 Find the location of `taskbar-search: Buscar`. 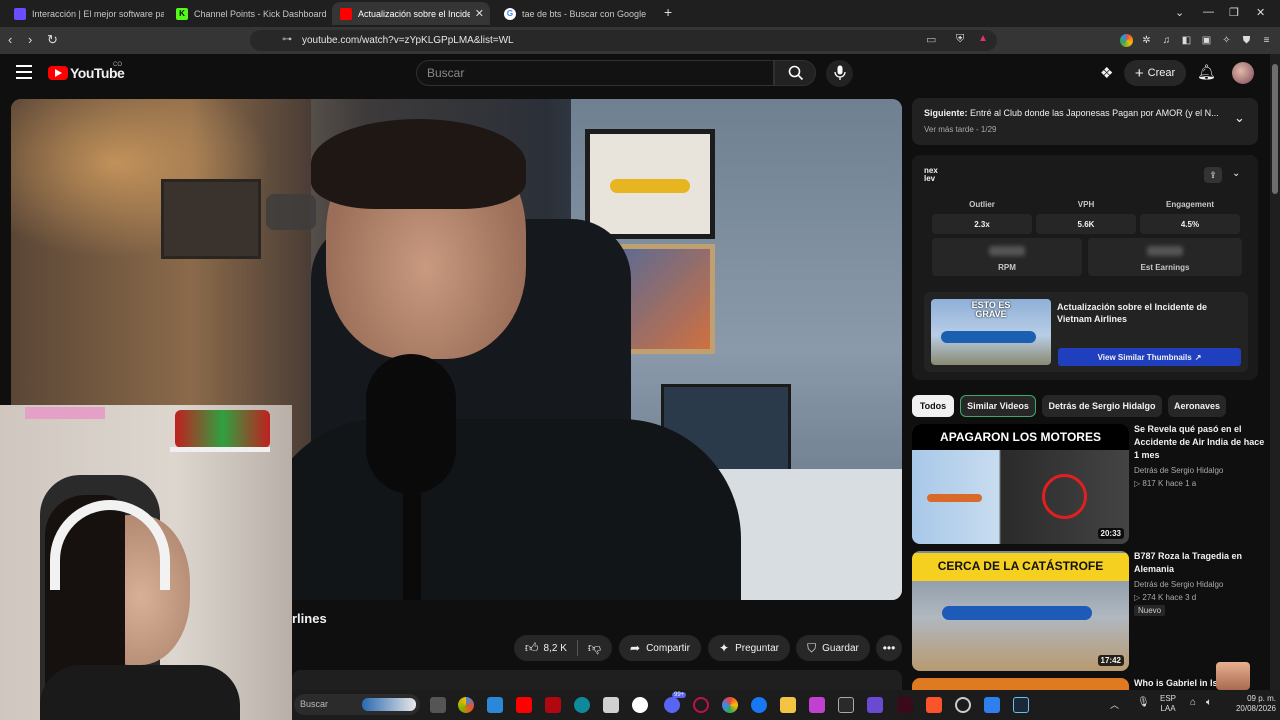

taskbar-search: Buscar is located at coordinates (357, 704).